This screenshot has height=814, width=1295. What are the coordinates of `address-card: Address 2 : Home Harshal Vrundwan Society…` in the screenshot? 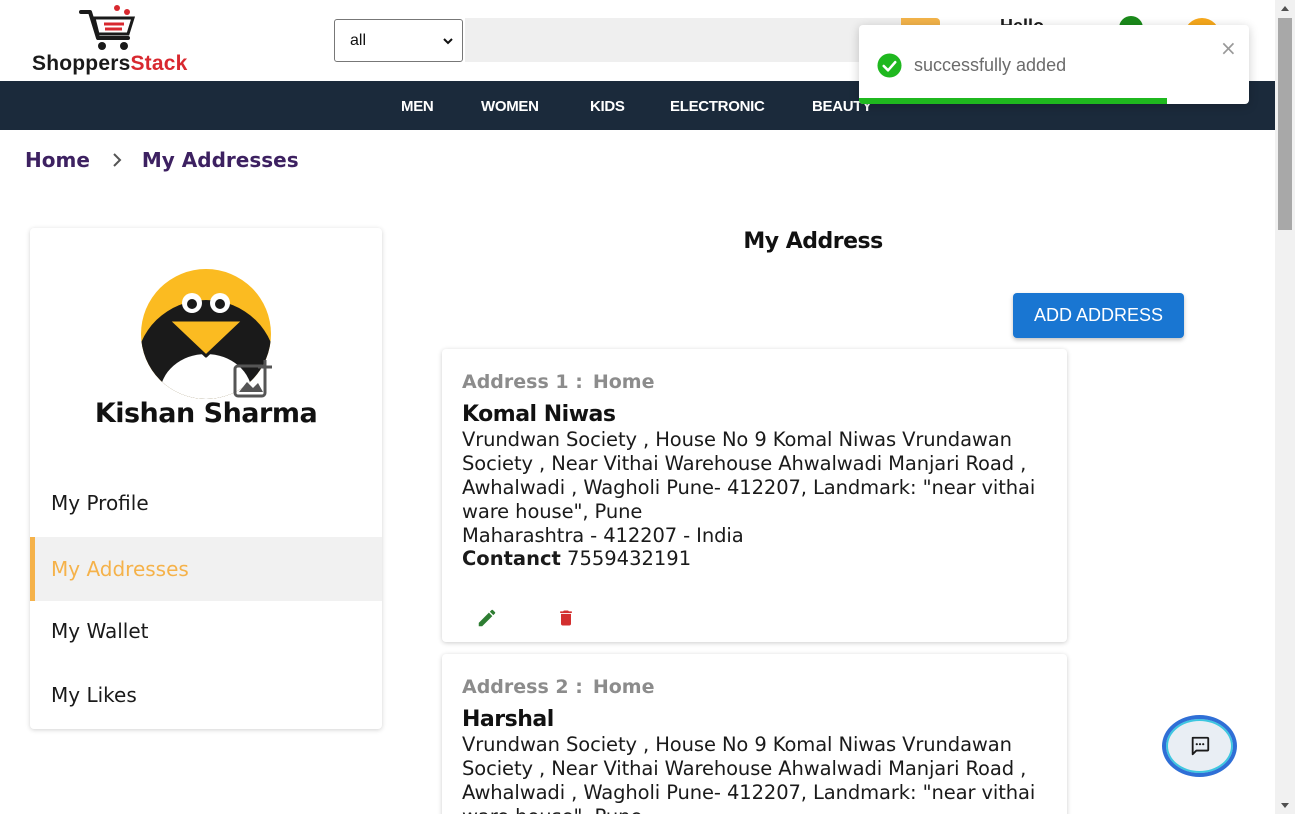 It's located at (754, 734).